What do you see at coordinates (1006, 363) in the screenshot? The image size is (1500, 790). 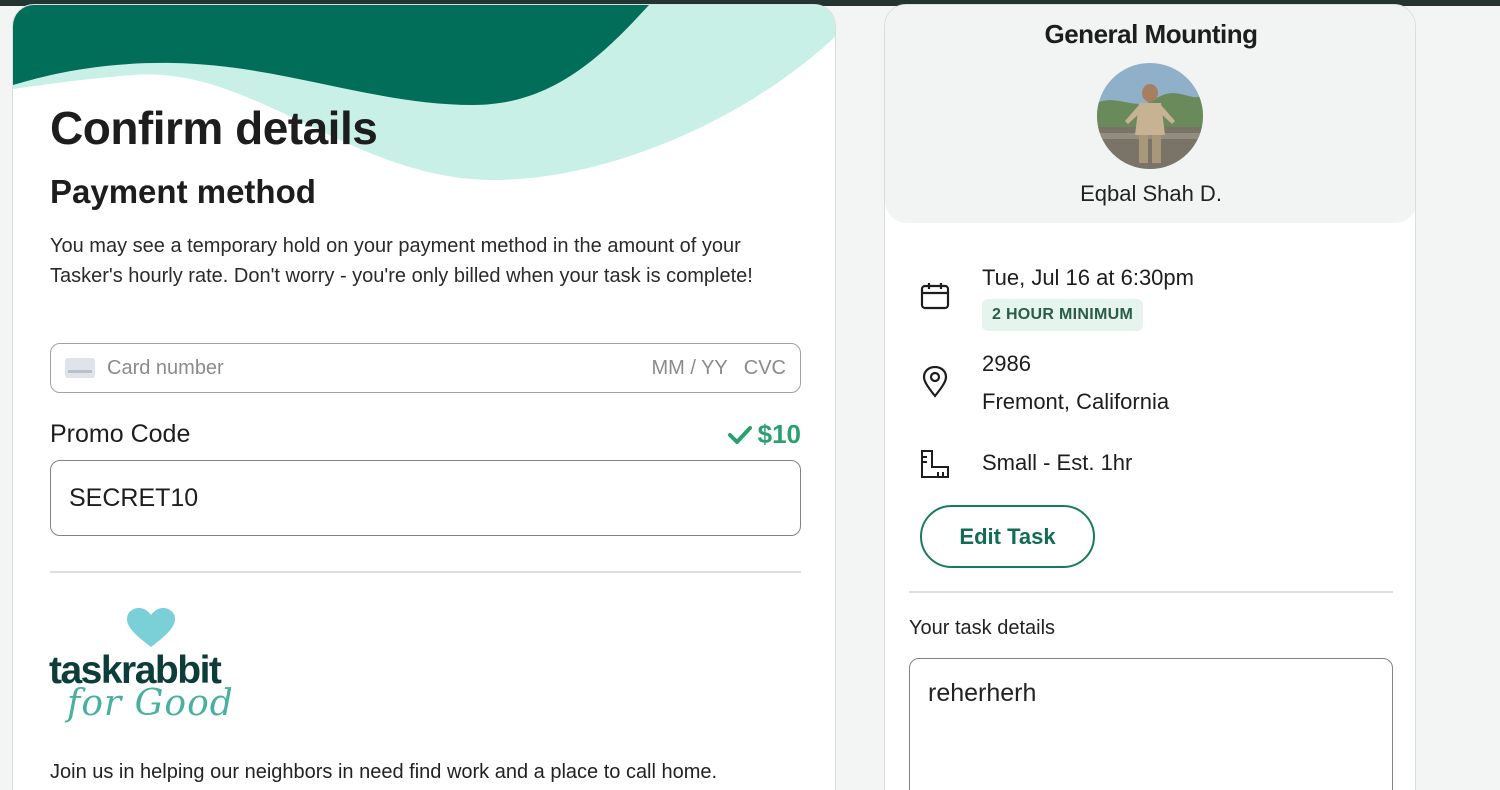 I see `address-line-1: 2986` at bounding box center [1006, 363].